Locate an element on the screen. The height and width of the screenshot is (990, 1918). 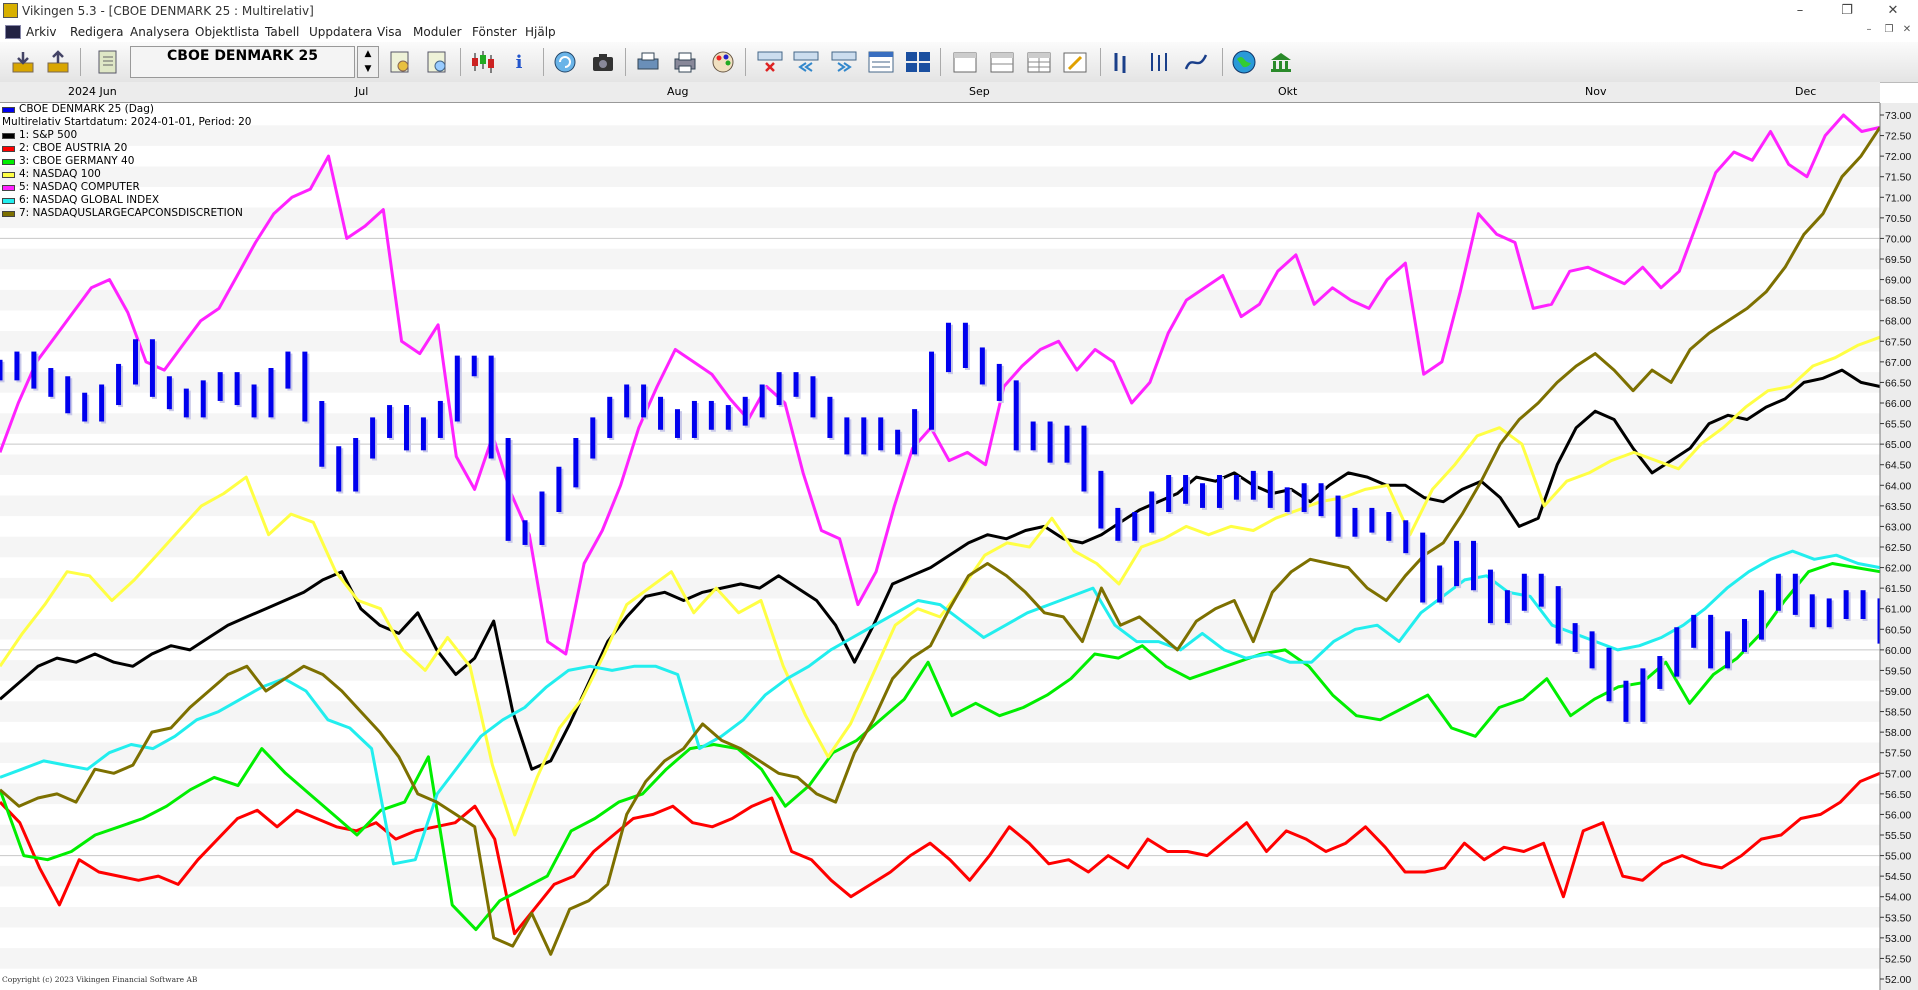
globe-icon is located at coordinates (1244, 62).